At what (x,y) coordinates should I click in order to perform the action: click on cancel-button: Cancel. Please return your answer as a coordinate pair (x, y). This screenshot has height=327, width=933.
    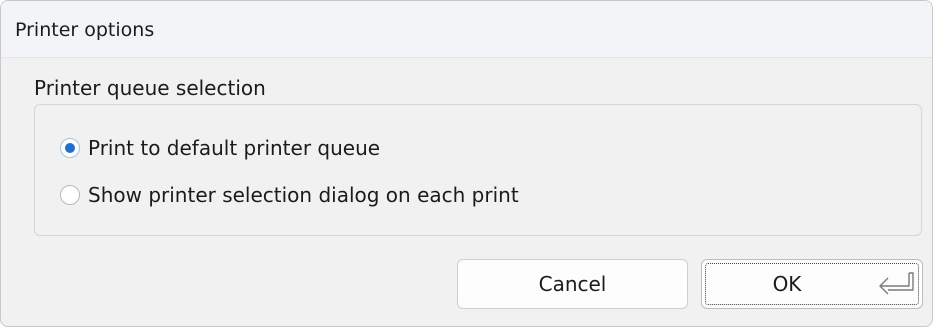
    Looking at the image, I should click on (572, 284).